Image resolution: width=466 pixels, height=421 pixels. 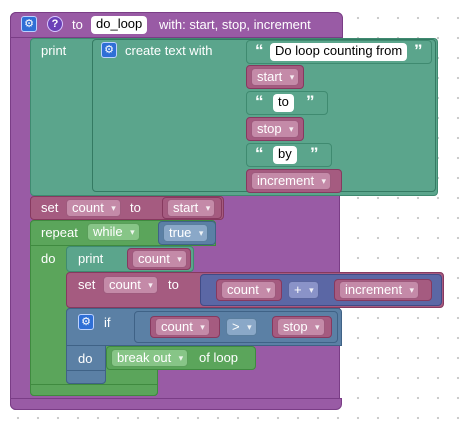 What do you see at coordinates (235, 24) in the screenshot?
I see `procedure-params-label: with: start, stop, increment` at bounding box center [235, 24].